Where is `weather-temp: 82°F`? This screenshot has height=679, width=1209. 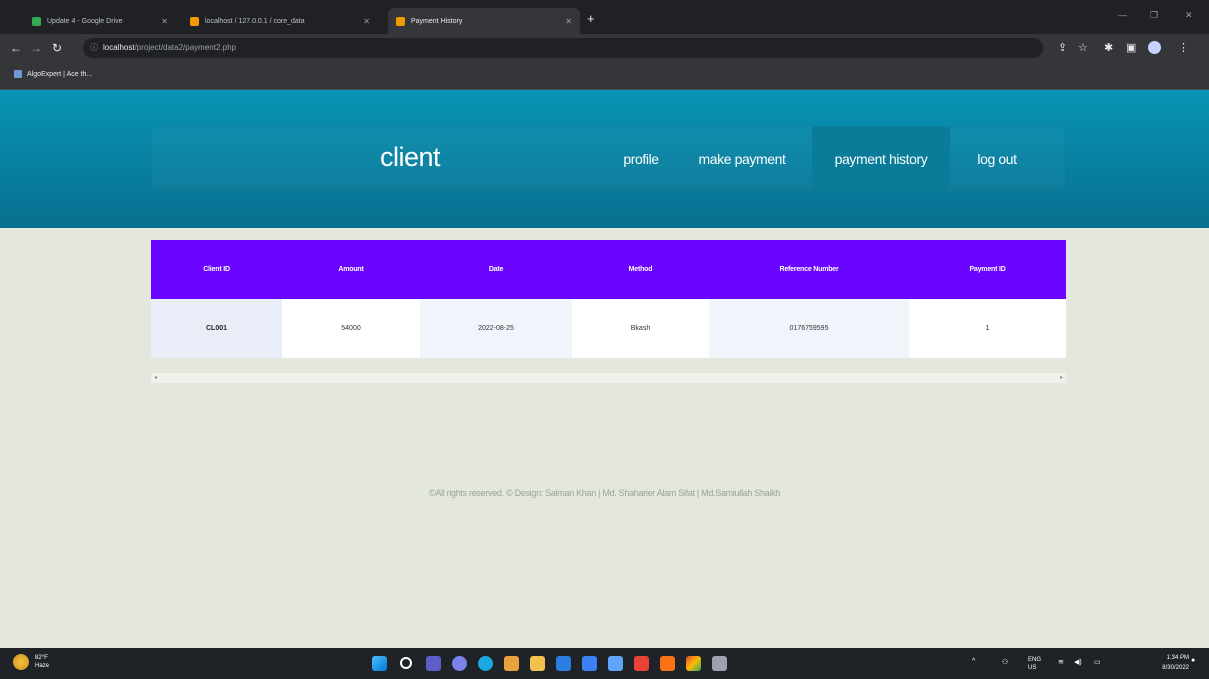 weather-temp: 82°F is located at coordinates (41, 658).